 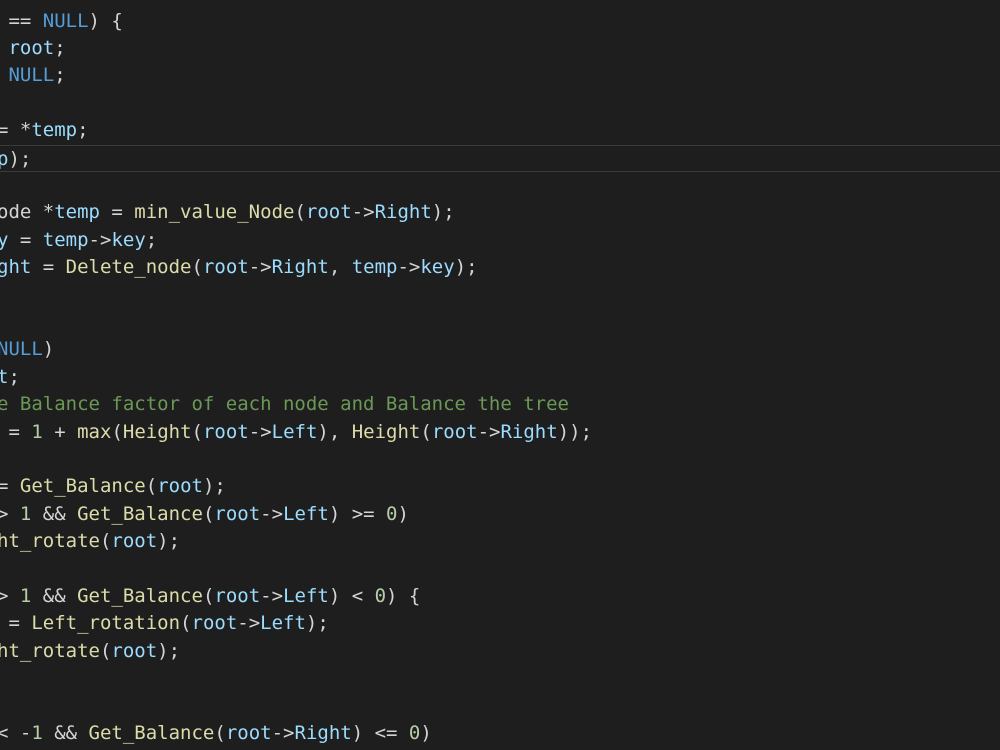 What do you see at coordinates (340, 267) in the screenshot?
I see `code-token: ,` at bounding box center [340, 267].